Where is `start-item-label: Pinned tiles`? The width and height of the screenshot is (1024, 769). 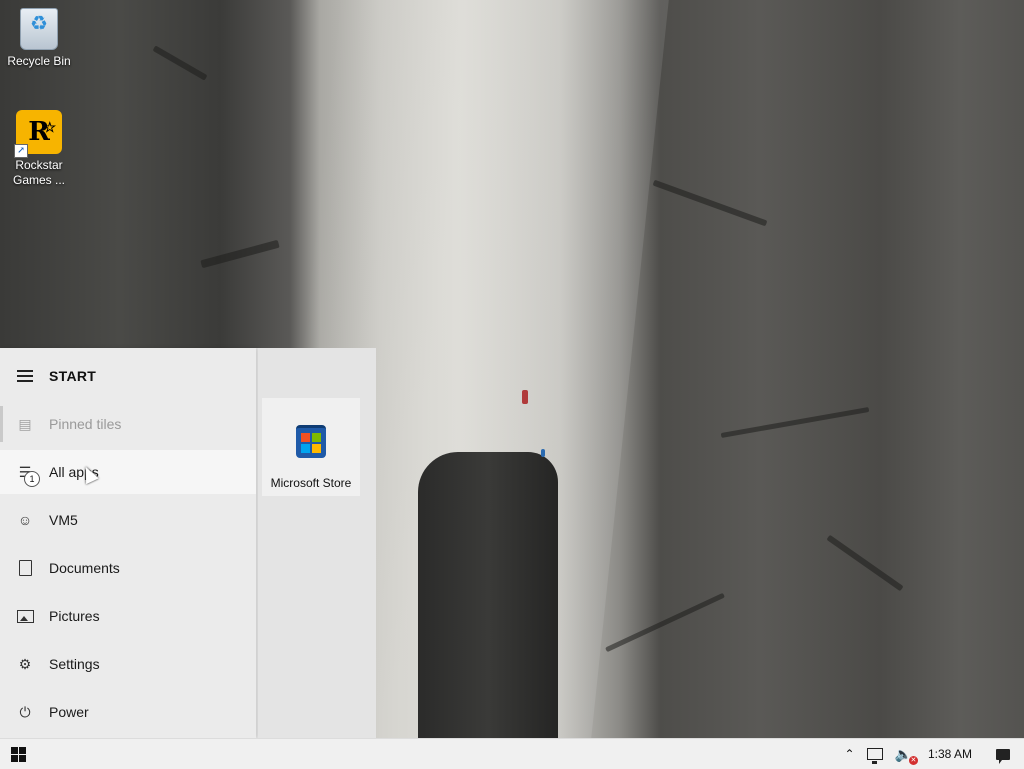
start-item-label: Pinned tiles is located at coordinates (85, 424).